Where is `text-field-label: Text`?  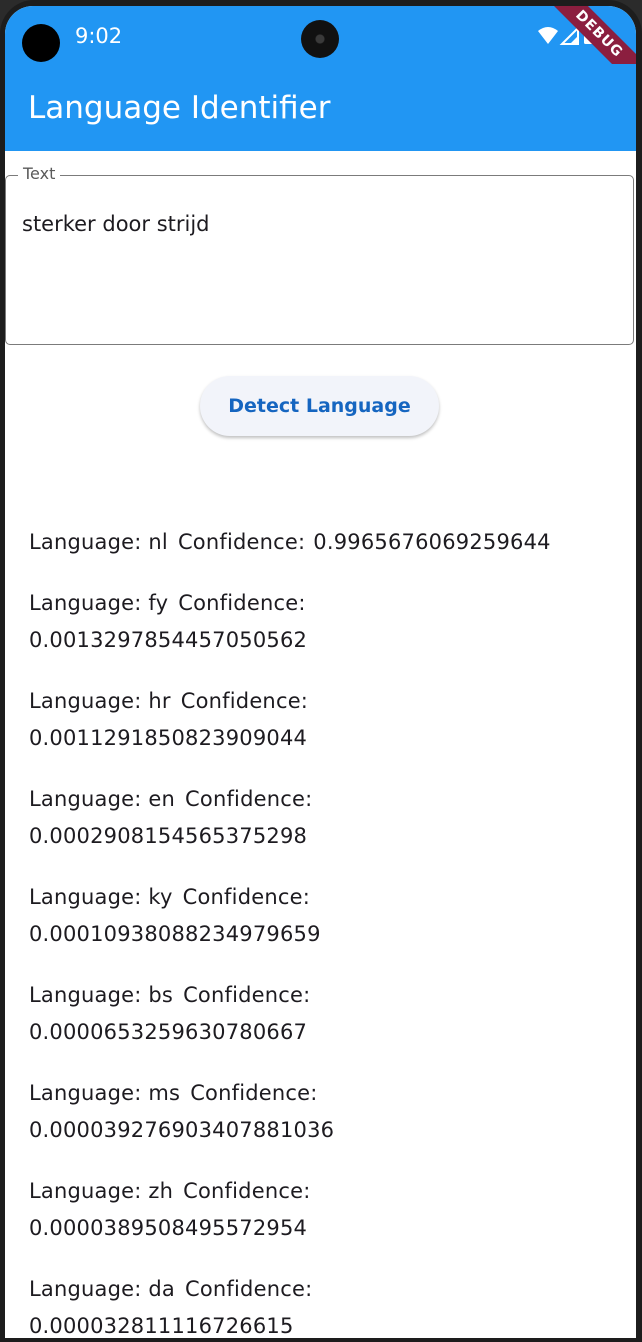 text-field-label: Text is located at coordinates (39, 173).